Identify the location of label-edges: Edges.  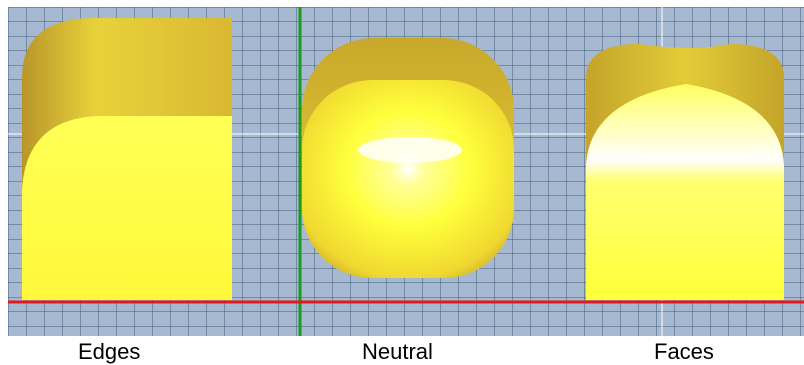
(109, 351).